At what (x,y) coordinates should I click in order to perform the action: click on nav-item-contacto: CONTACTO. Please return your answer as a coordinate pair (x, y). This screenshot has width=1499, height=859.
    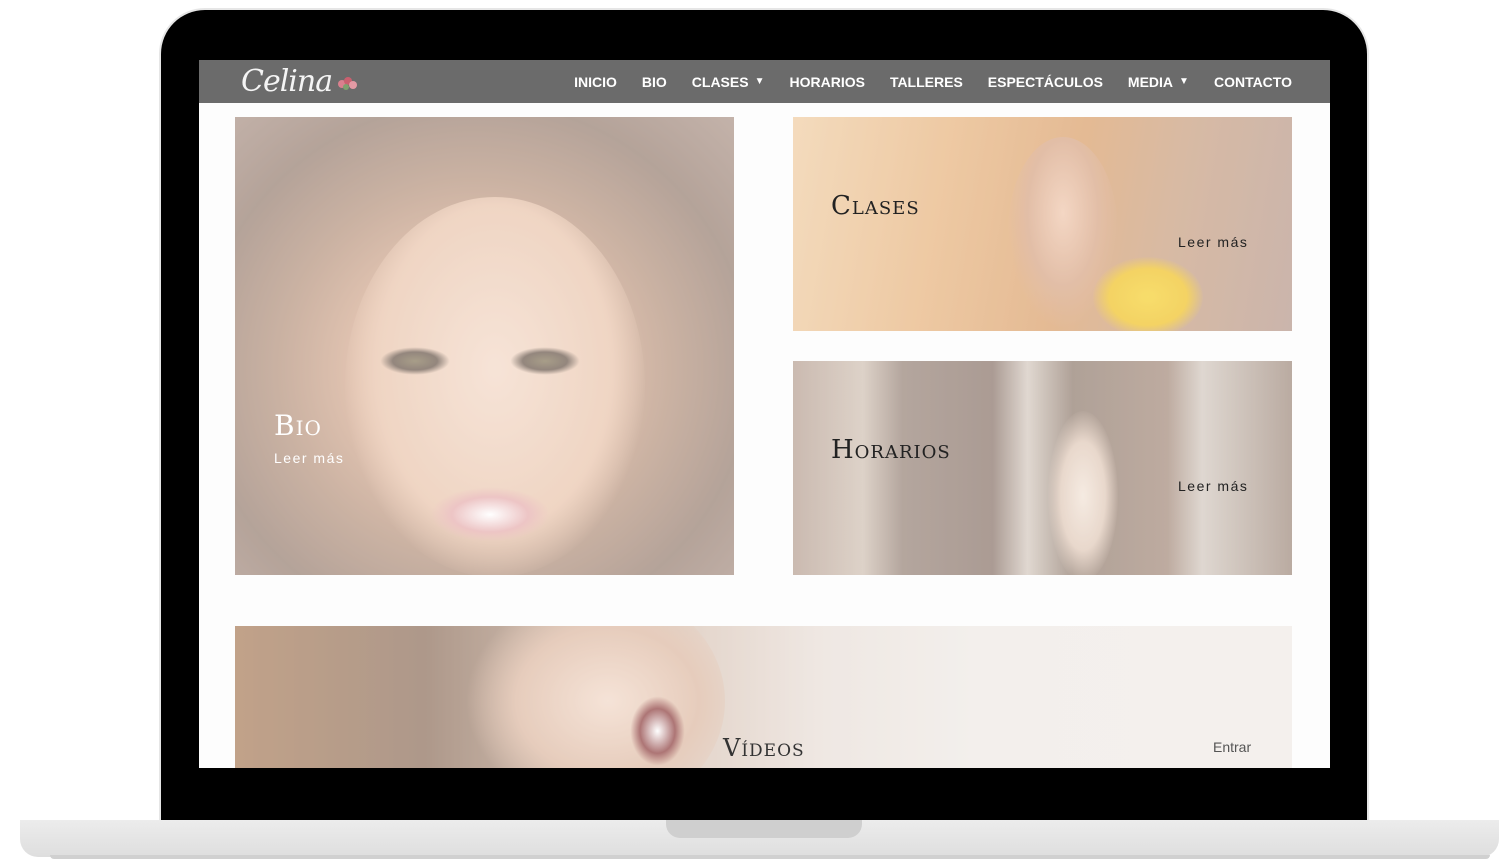
    Looking at the image, I should click on (1253, 82).